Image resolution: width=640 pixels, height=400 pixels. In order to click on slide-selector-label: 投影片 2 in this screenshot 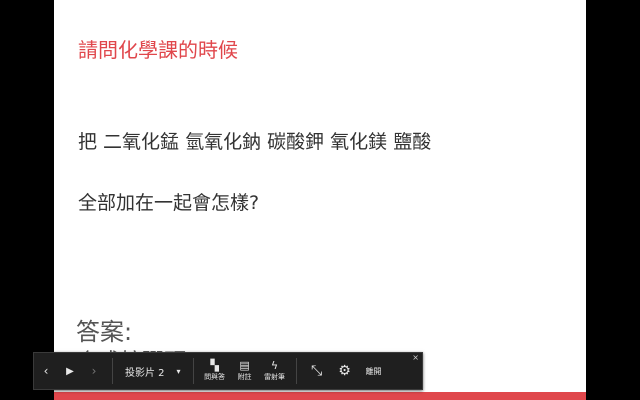, I will do `click(145, 373)`.